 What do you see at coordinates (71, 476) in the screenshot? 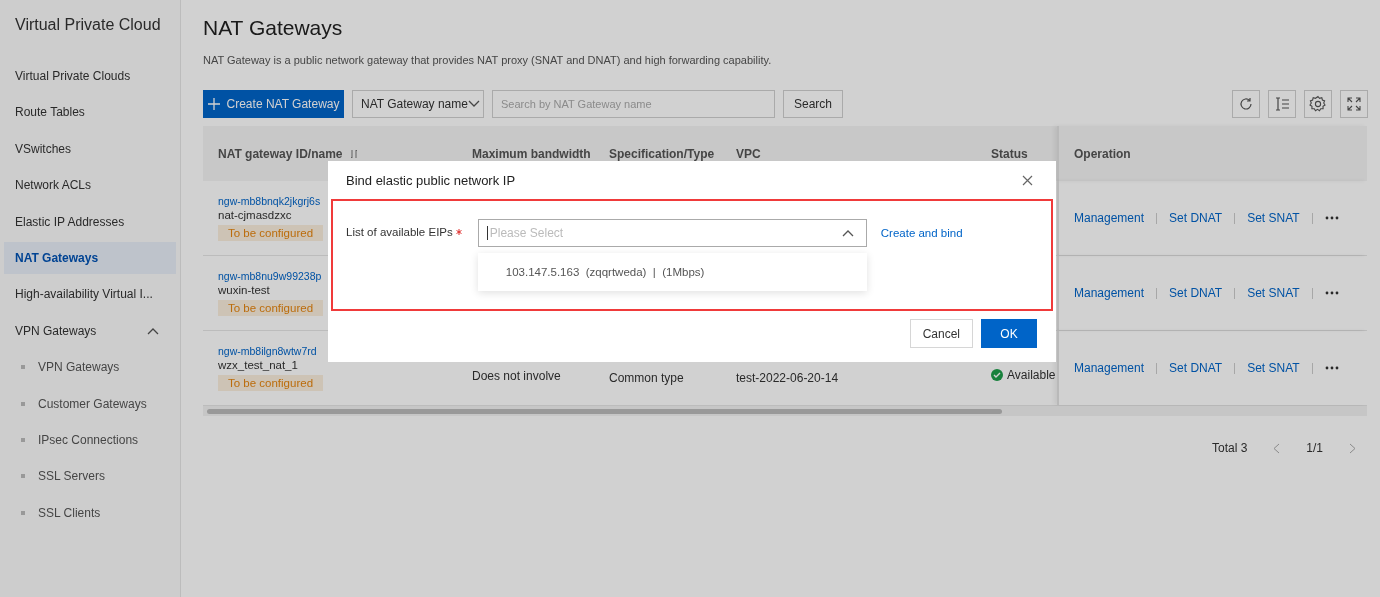
I see `sidebar-item: SSL Servers` at bounding box center [71, 476].